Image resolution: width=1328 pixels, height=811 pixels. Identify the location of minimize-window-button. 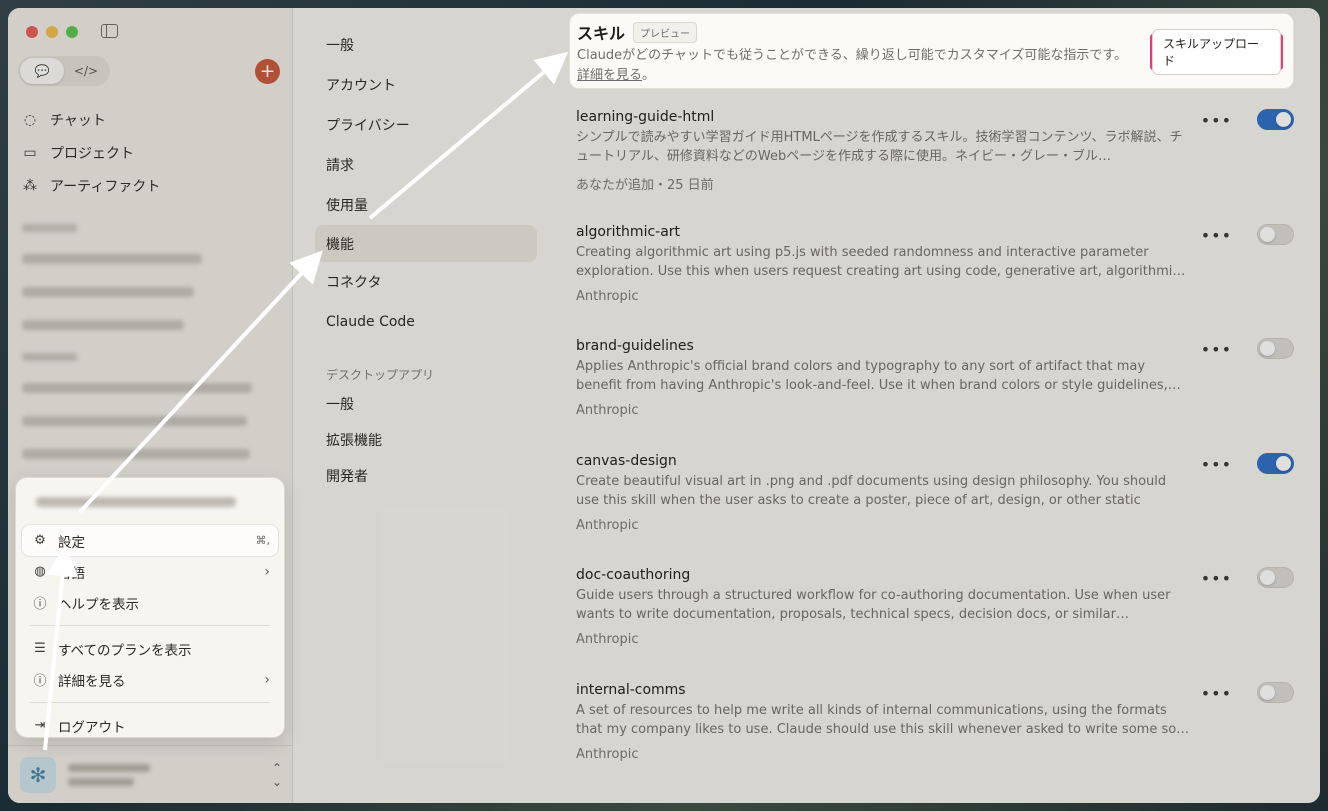
(52, 32).